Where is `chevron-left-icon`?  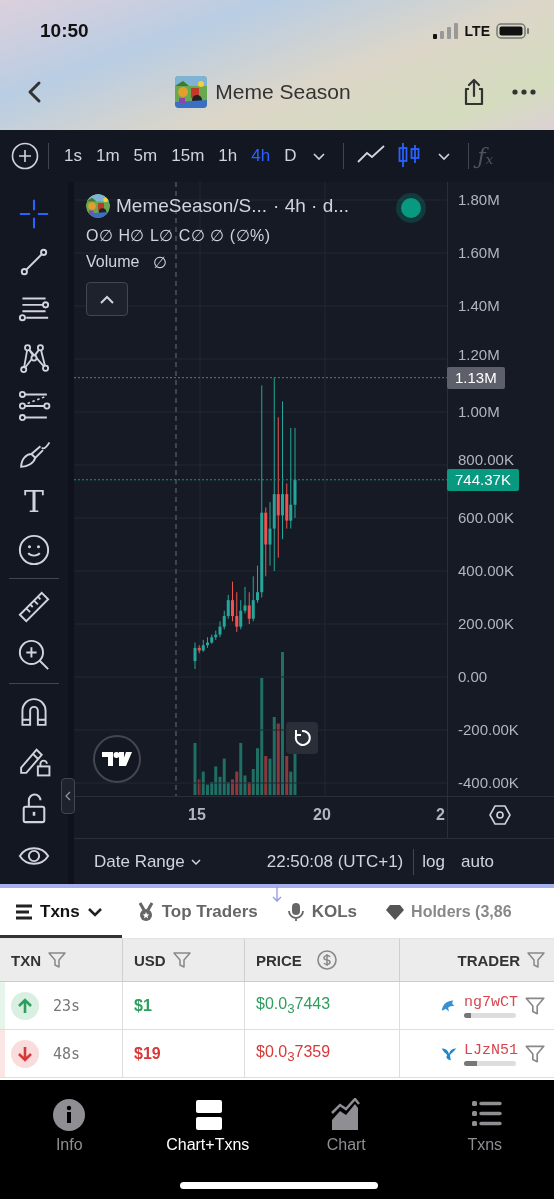 chevron-left-icon is located at coordinates (68, 796).